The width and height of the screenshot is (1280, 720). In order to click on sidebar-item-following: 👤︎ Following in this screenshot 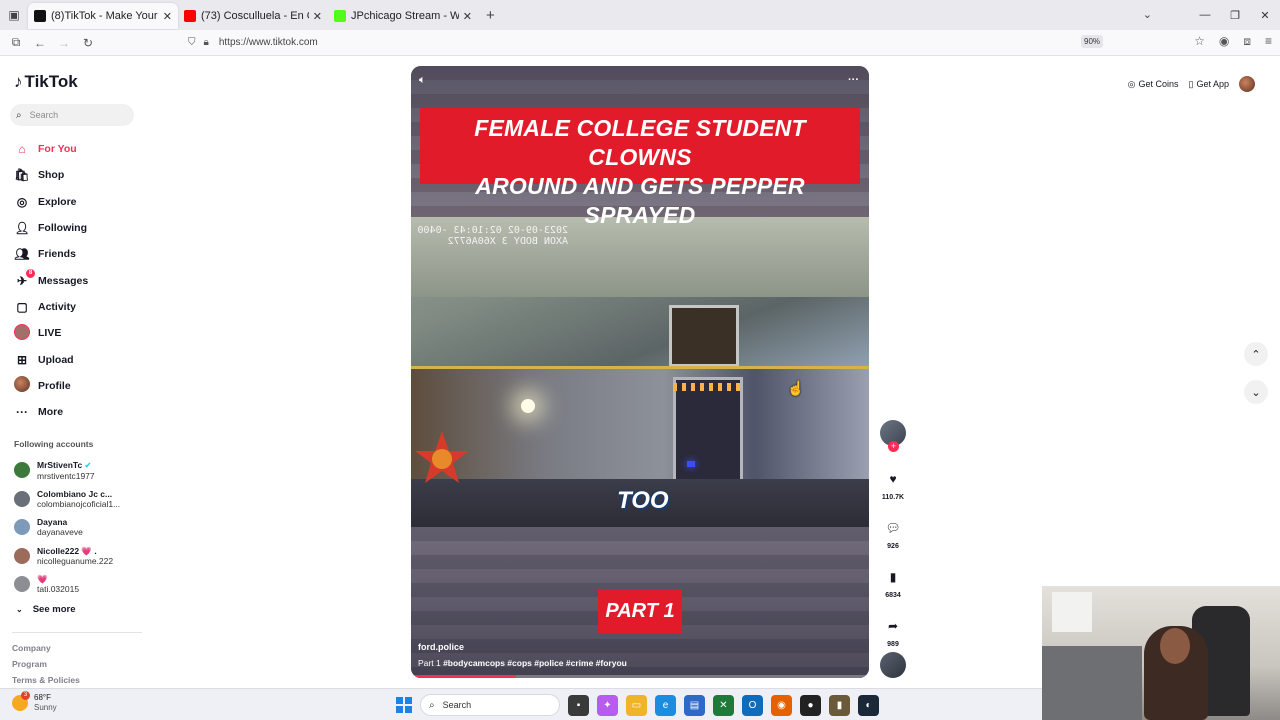, I will do `click(51, 228)`.